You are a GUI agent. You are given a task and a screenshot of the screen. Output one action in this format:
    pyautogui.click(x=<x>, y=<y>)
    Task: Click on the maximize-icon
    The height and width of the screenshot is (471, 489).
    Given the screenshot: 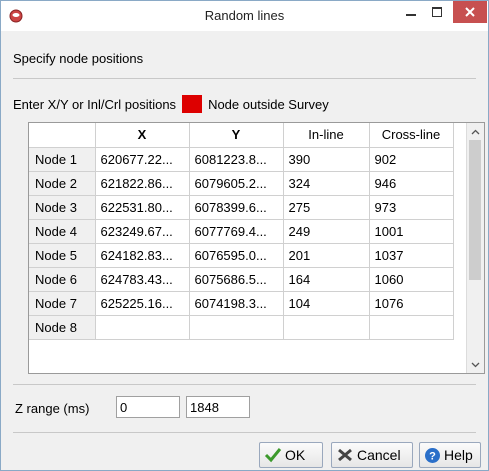 What is the action you would take?
    pyautogui.click(x=437, y=12)
    